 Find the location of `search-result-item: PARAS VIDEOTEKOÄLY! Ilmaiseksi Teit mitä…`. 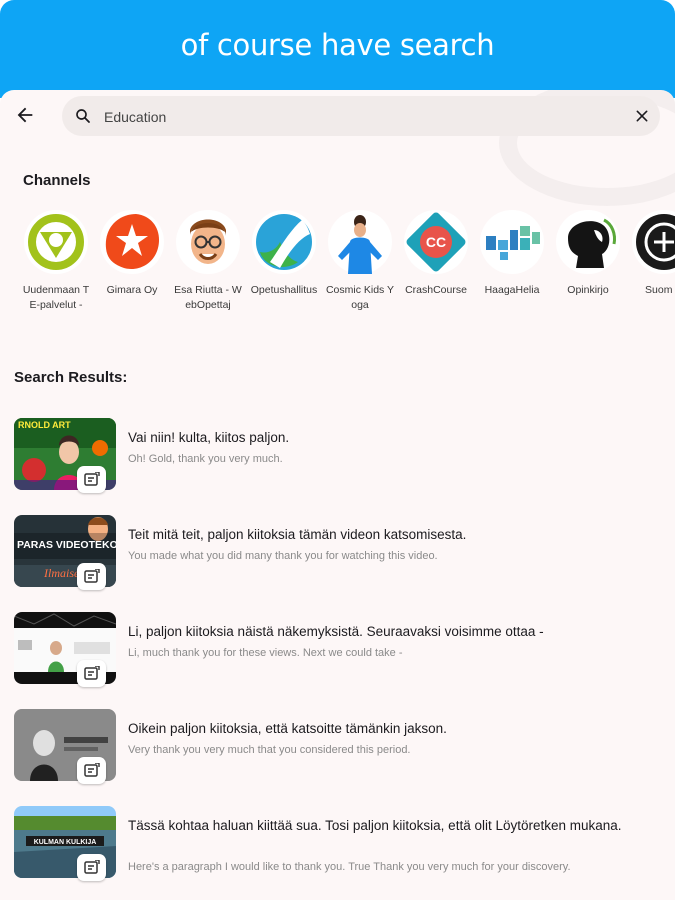

search-result-item: PARAS VIDEOTEKOÄLY! Ilmaiseksi Teit mitä… is located at coordinates (339, 563).